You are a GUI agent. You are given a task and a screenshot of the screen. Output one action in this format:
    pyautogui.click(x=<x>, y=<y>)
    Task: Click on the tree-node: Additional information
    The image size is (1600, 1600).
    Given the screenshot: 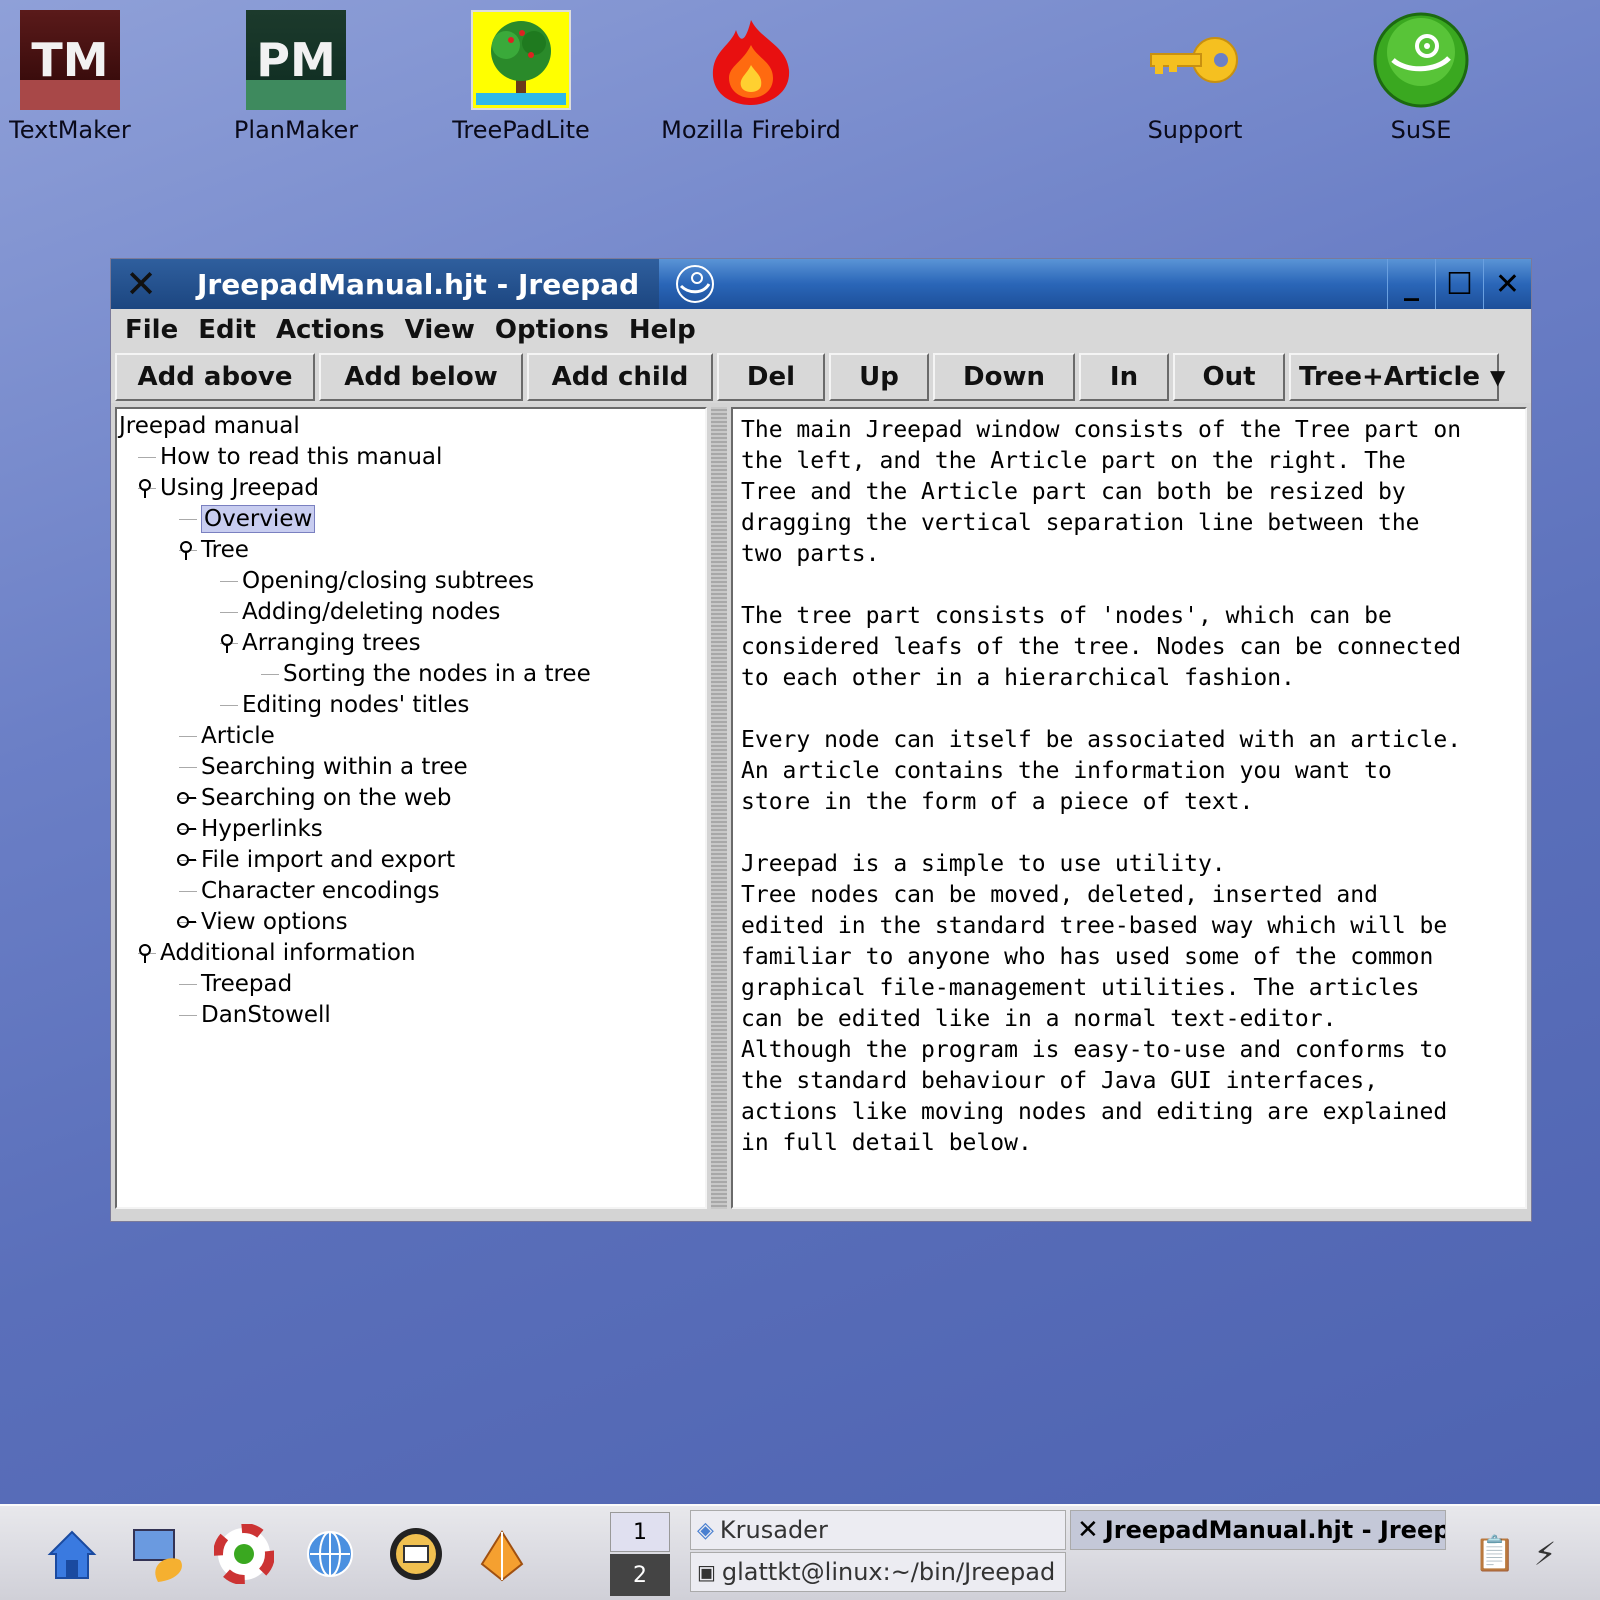 What is the action you would take?
    pyautogui.click(x=288, y=953)
    